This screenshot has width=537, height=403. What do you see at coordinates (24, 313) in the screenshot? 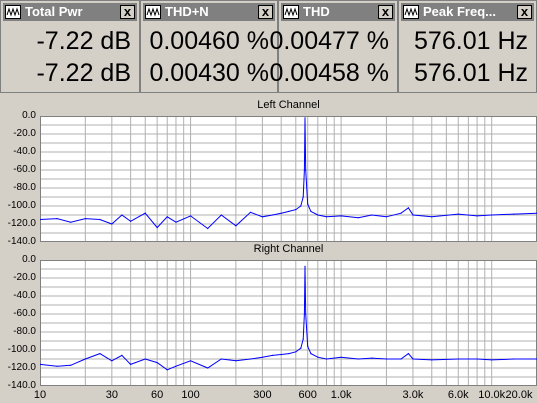
I see `y-tick-label: -60.0` at bounding box center [24, 313].